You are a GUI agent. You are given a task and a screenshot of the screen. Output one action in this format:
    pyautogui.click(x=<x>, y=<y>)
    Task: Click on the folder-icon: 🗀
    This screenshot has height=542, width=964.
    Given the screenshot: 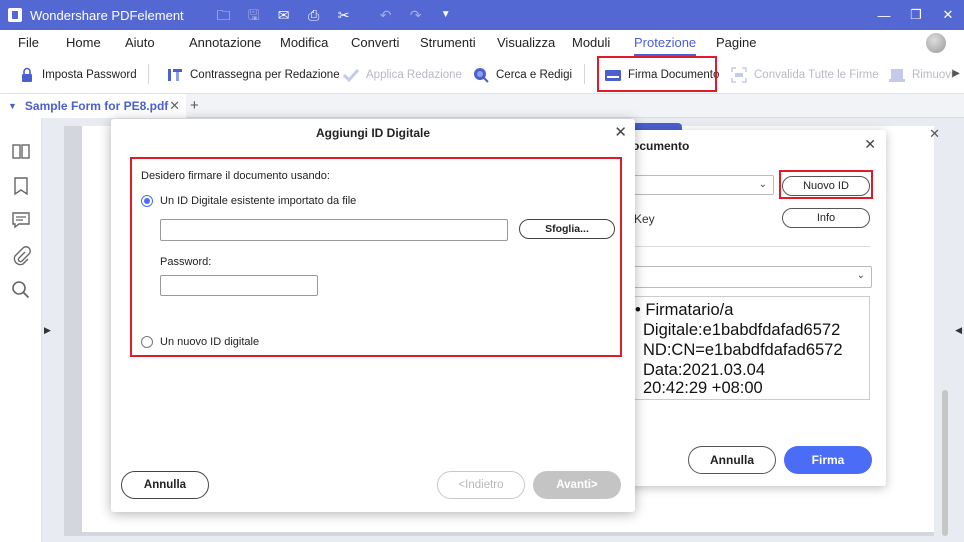 What is the action you would take?
    pyautogui.click(x=224, y=15)
    